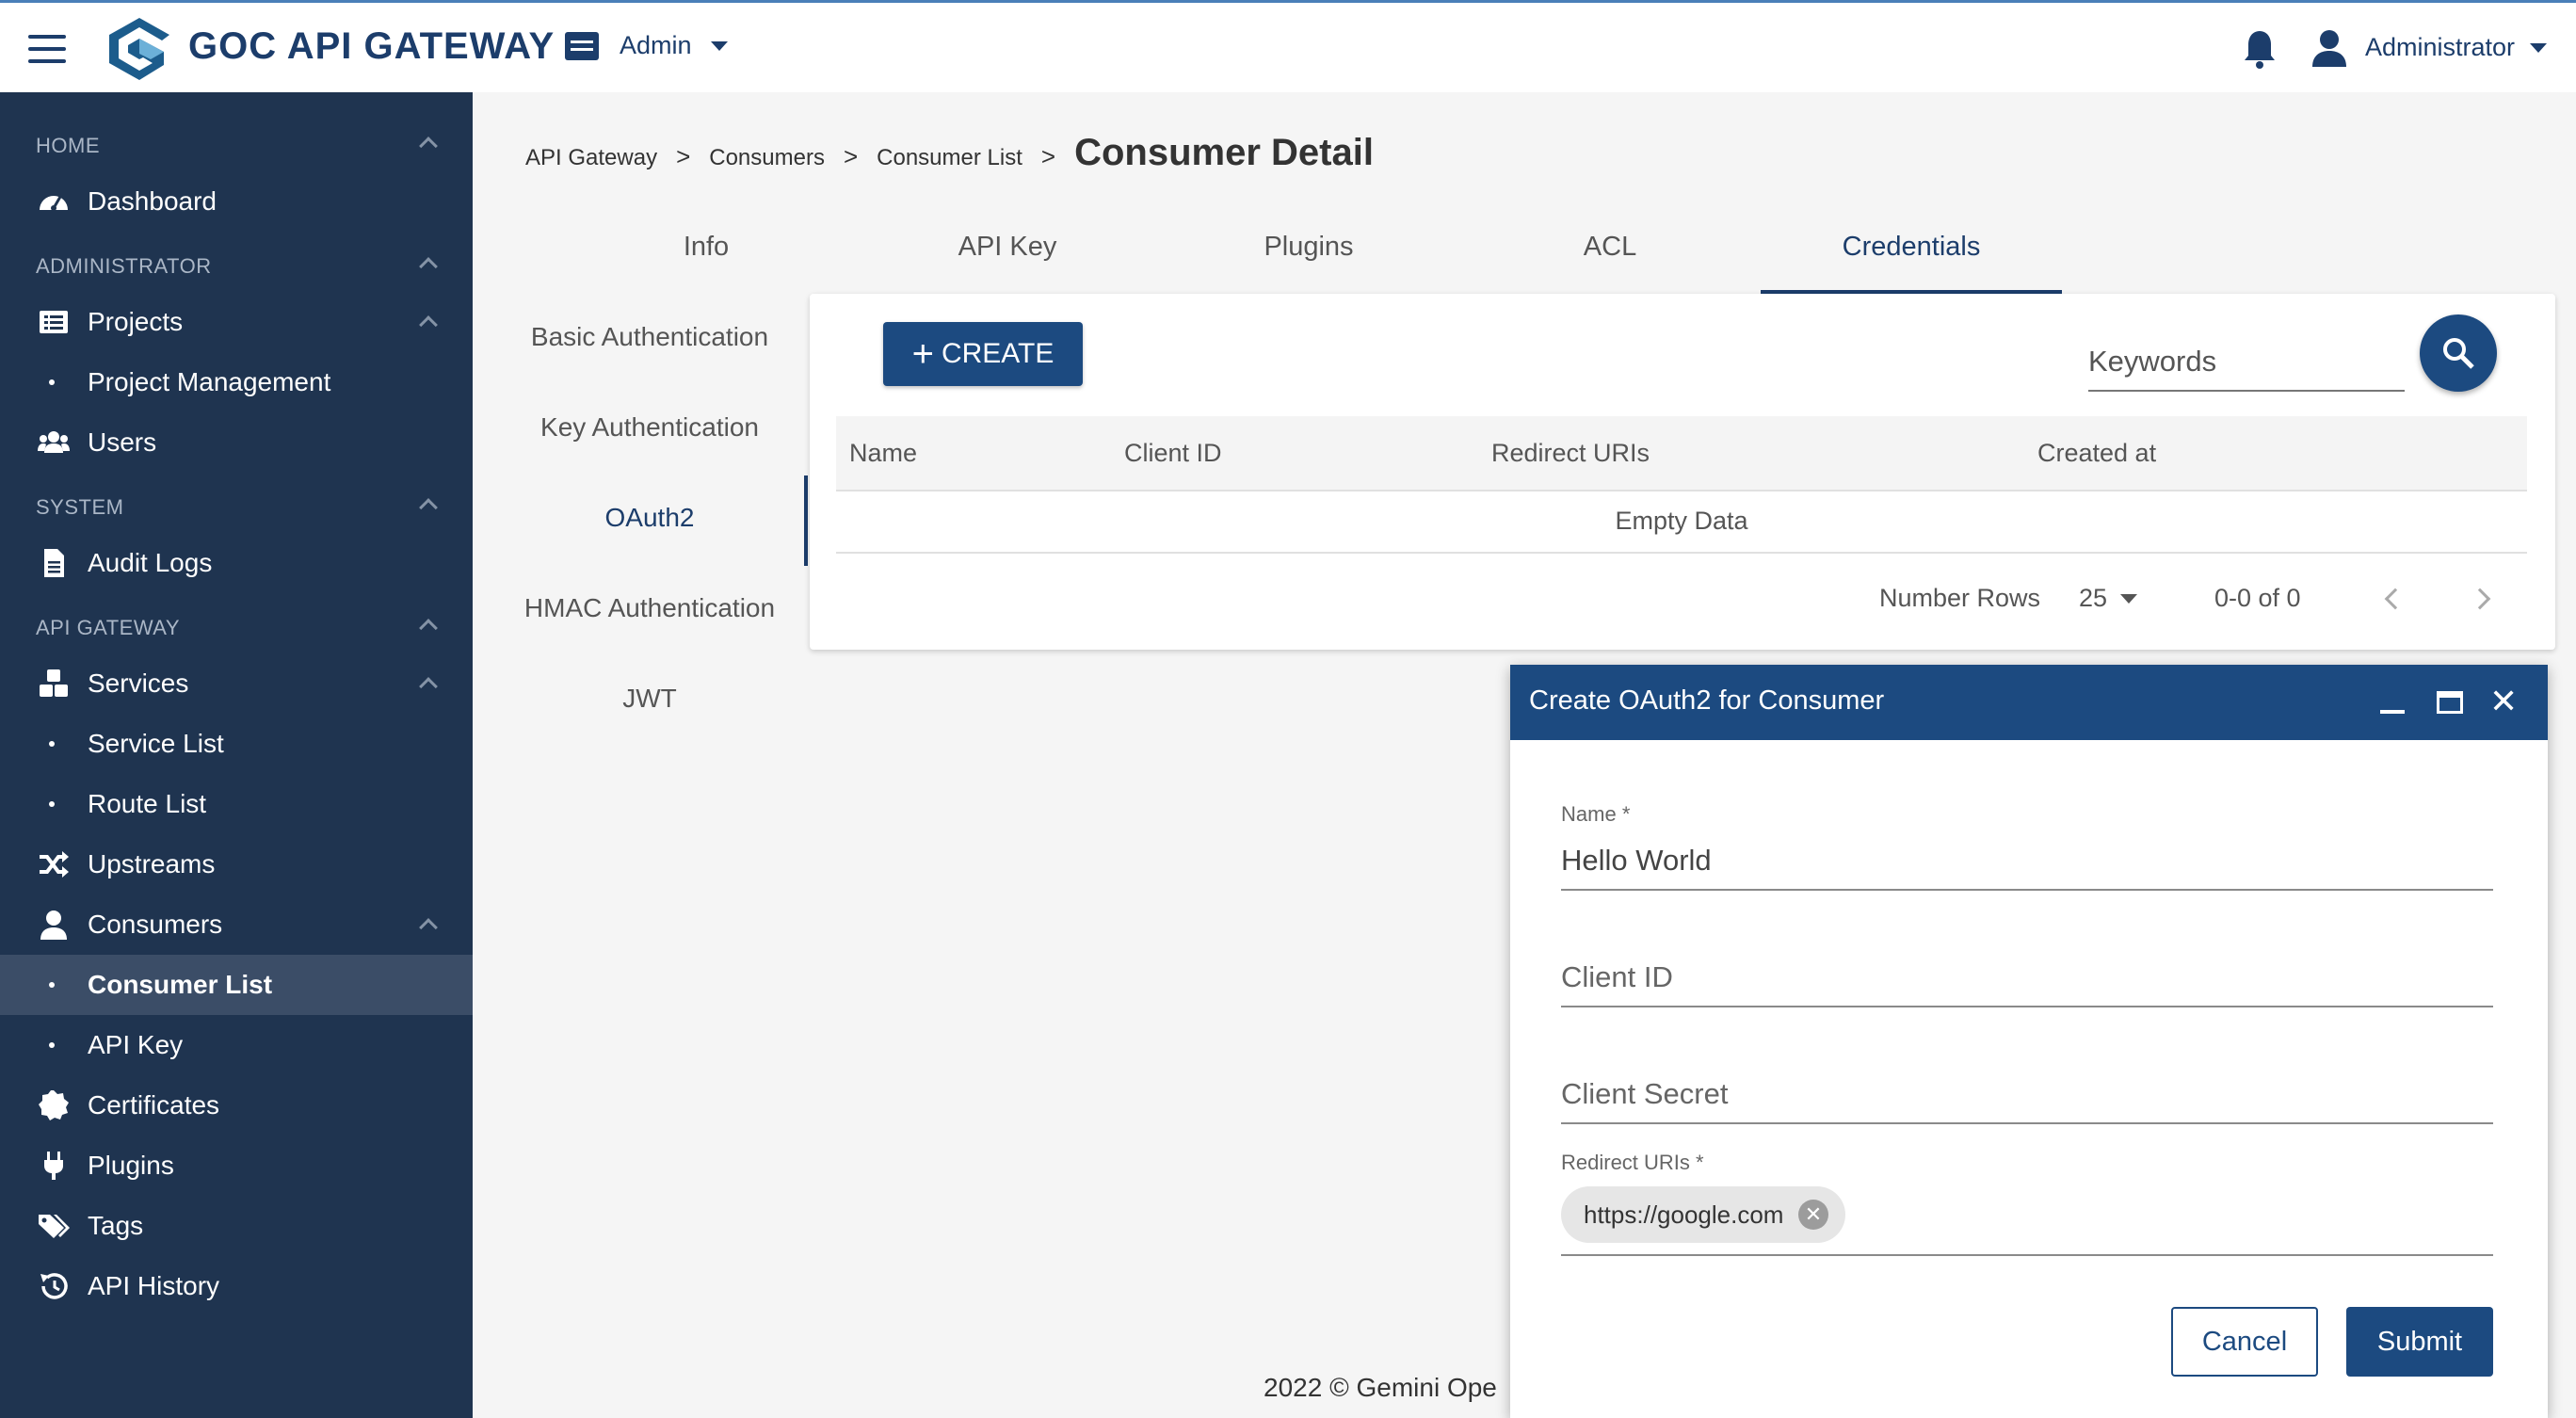 This screenshot has width=2576, height=1418. What do you see at coordinates (1684, 1214) in the screenshot?
I see `redirect-uri-chip-label: https://google.com` at bounding box center [1684, 1214].